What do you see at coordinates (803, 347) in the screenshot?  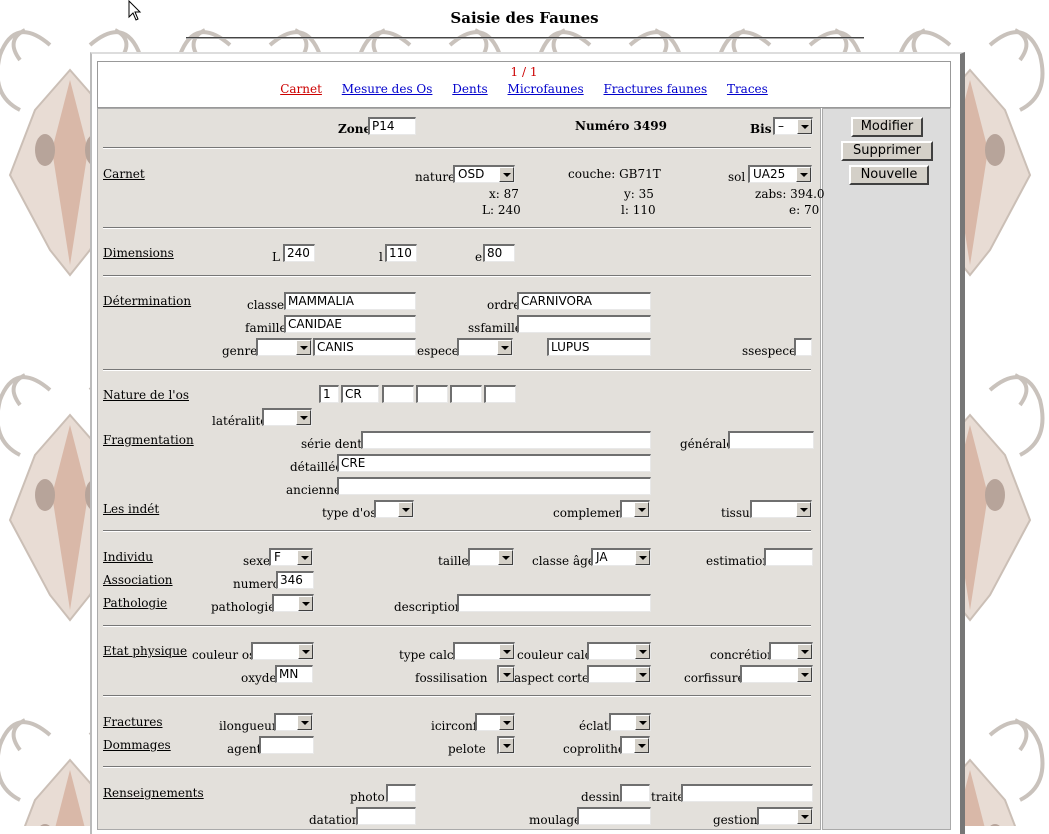 I see `ssespece-input` at bounding box center [803, 347].